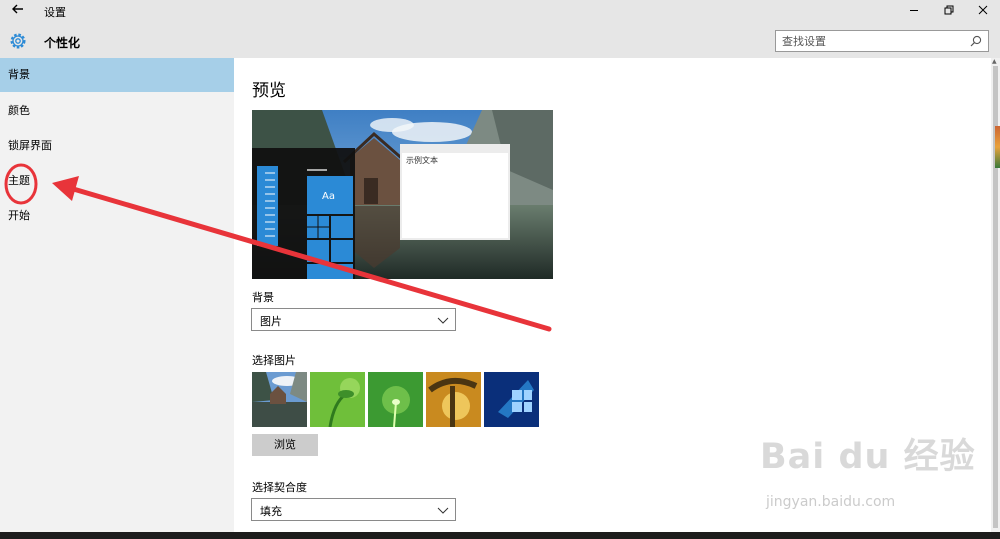 Image resolution: width=1000 pixels, height=539 pixels. What do you see at coordinates (18, 41) in the screenshot?
I see `gear-icon` at bounding box center [18, 41].